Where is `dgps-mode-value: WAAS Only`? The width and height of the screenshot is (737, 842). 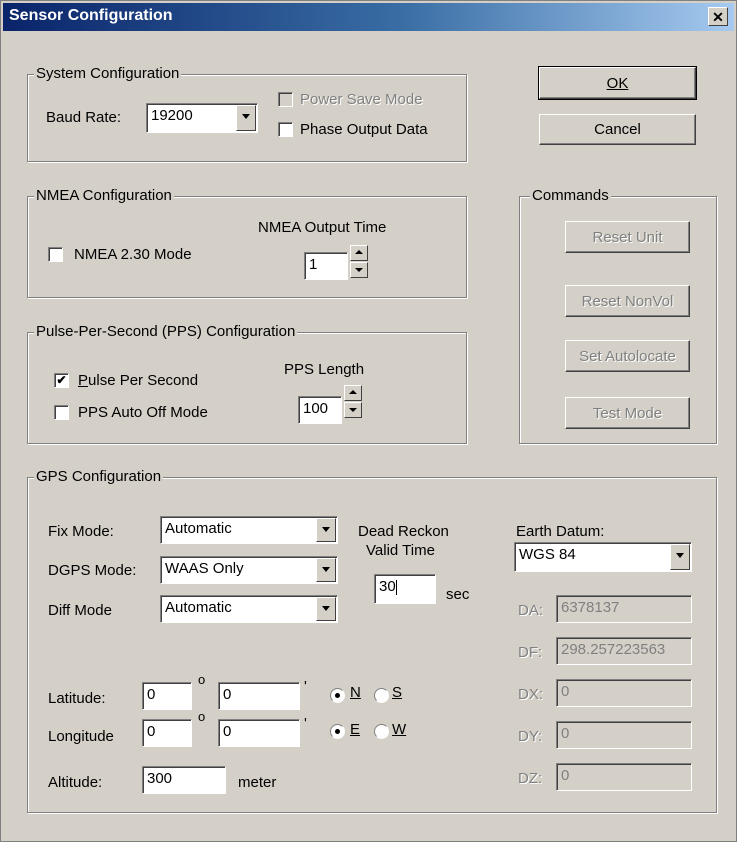
dgps-mode-value: WAAS Only is located at coordinates (204, 568).